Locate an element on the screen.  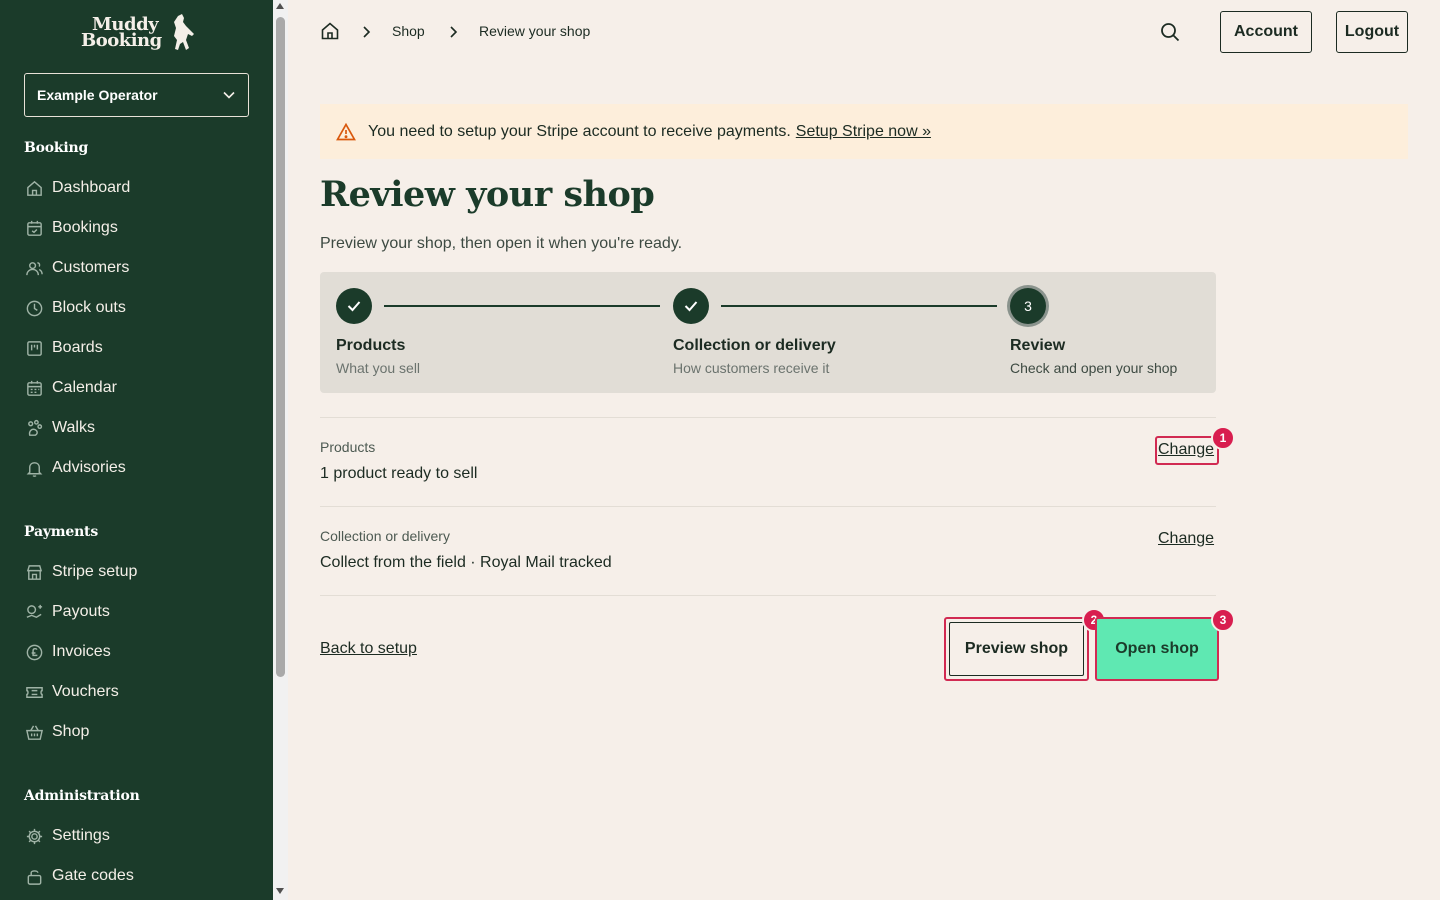
marker-badge: 1 is located at coordinates (1223, 438).